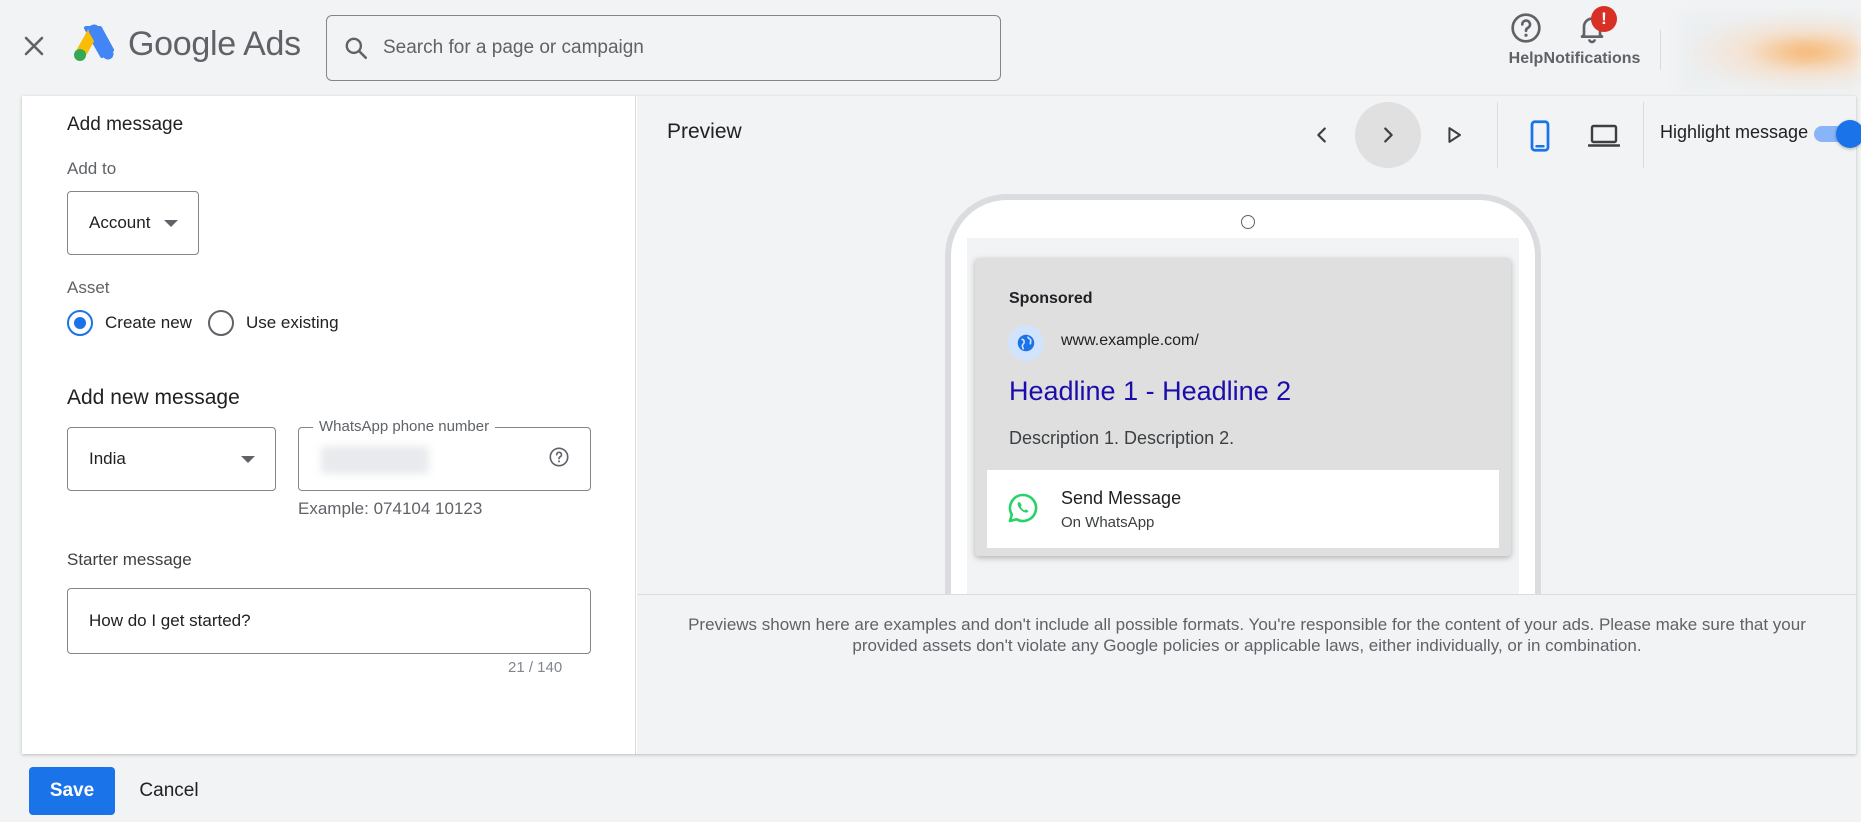 This screenshot has height=822, width=1861. I want to click on country-value: India, so click(107, 458).